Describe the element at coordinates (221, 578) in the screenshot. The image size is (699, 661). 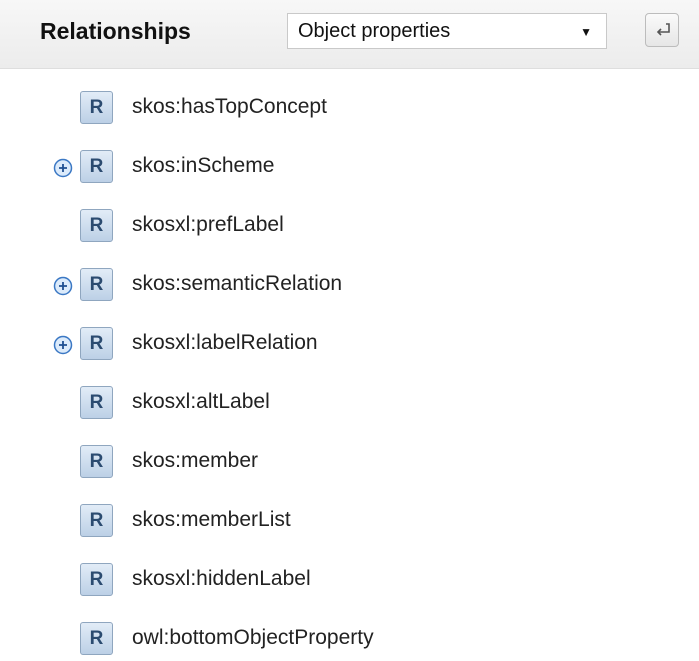
I see `tree-row-label: skosxl:hiddenLabel` at that location.